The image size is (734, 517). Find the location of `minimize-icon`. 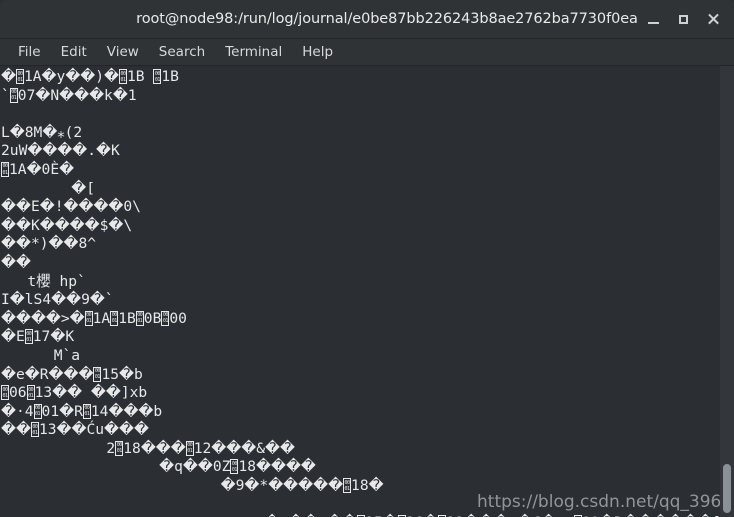

minimize-icon is located at coordinates (653, 22).